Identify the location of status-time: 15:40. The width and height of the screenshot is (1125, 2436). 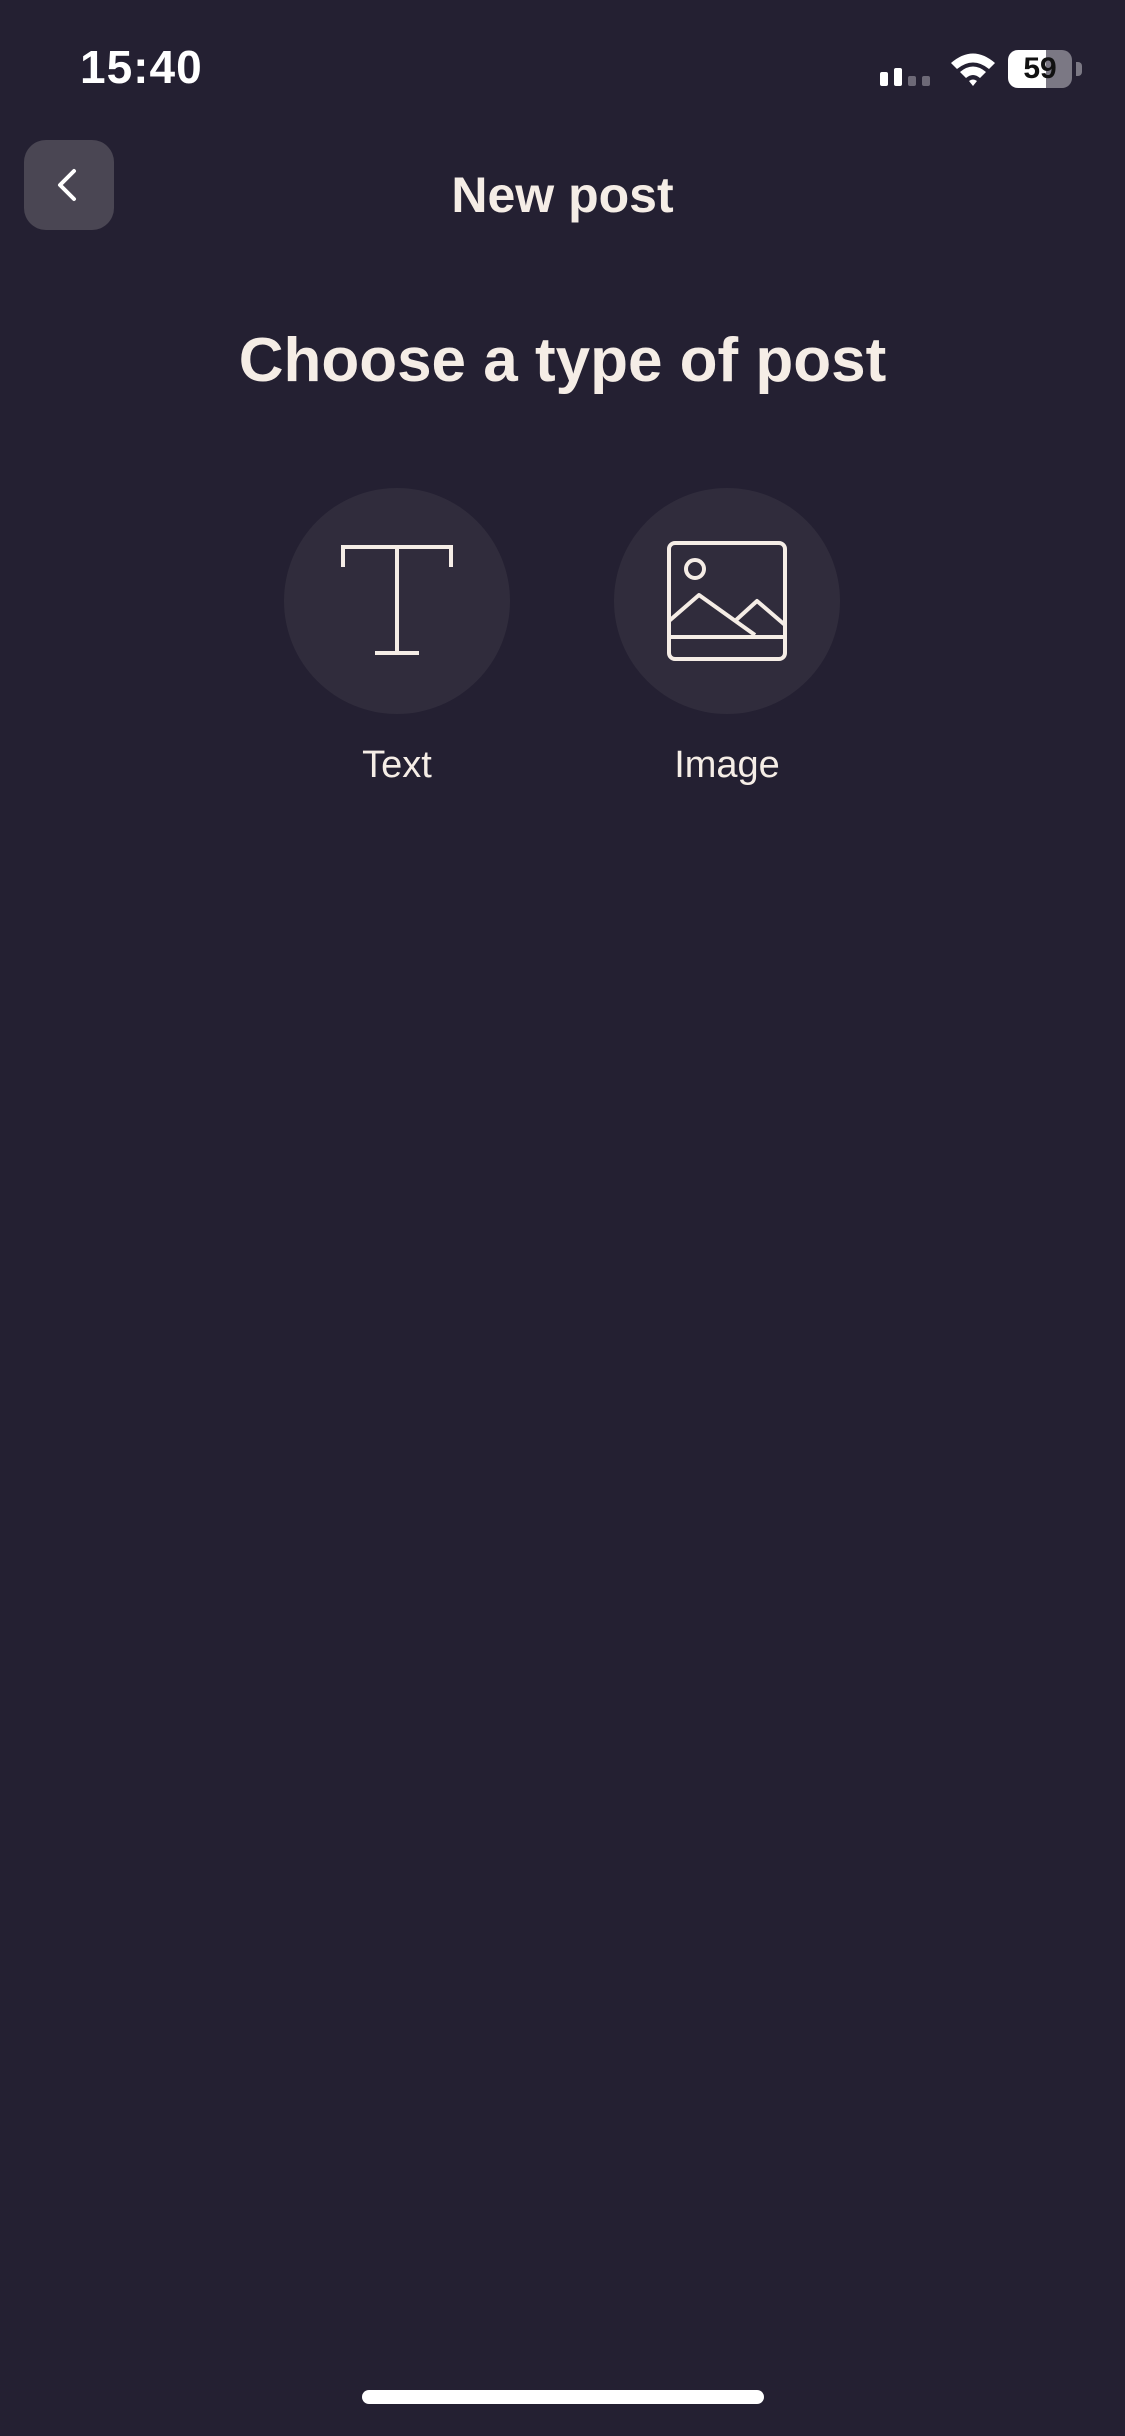
(141, 67).